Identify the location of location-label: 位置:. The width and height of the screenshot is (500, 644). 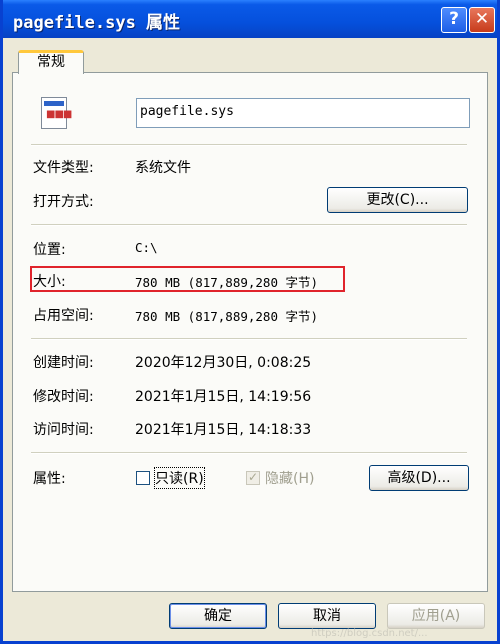
(49, 250).